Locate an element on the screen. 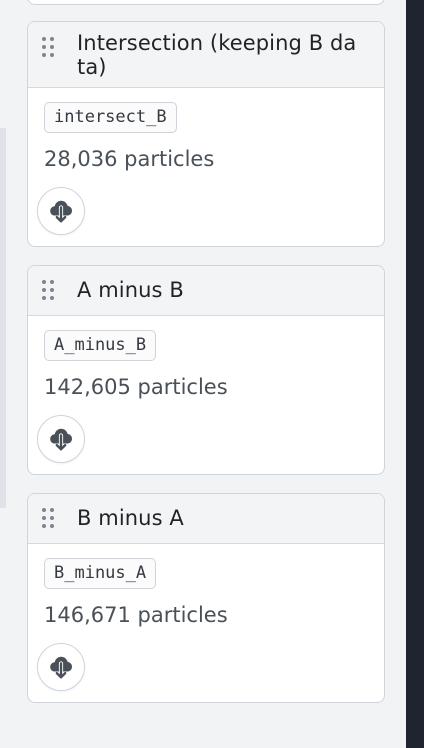 The image size is (424, 748). card-header: Intersection (keeping B data) is located at coordinates (206, 55).